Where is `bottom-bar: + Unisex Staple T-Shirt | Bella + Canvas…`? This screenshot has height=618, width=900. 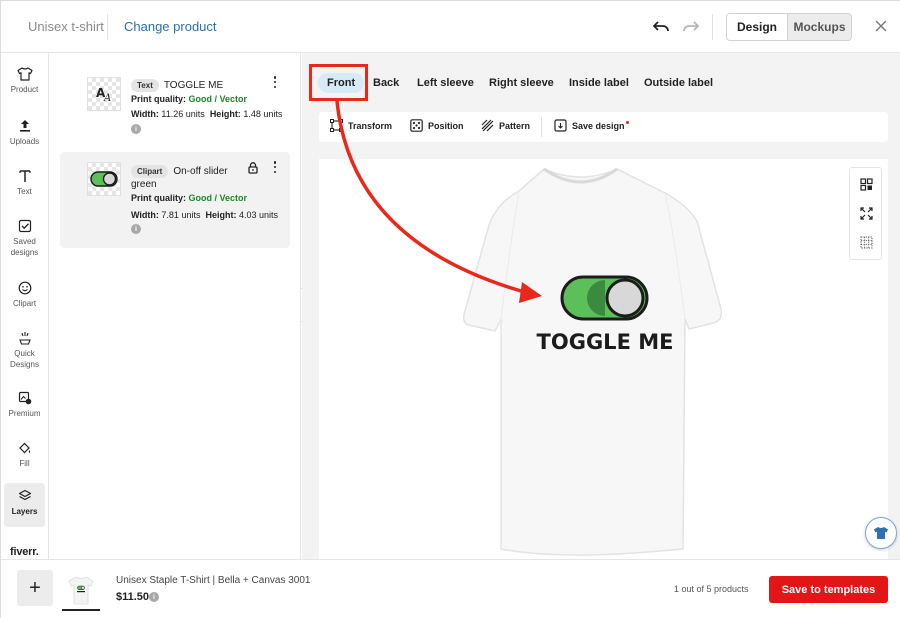
bottom-bar: + Unisex Staple T-Shirt | Bella + Canvas… is located at coordinates (450, 588).